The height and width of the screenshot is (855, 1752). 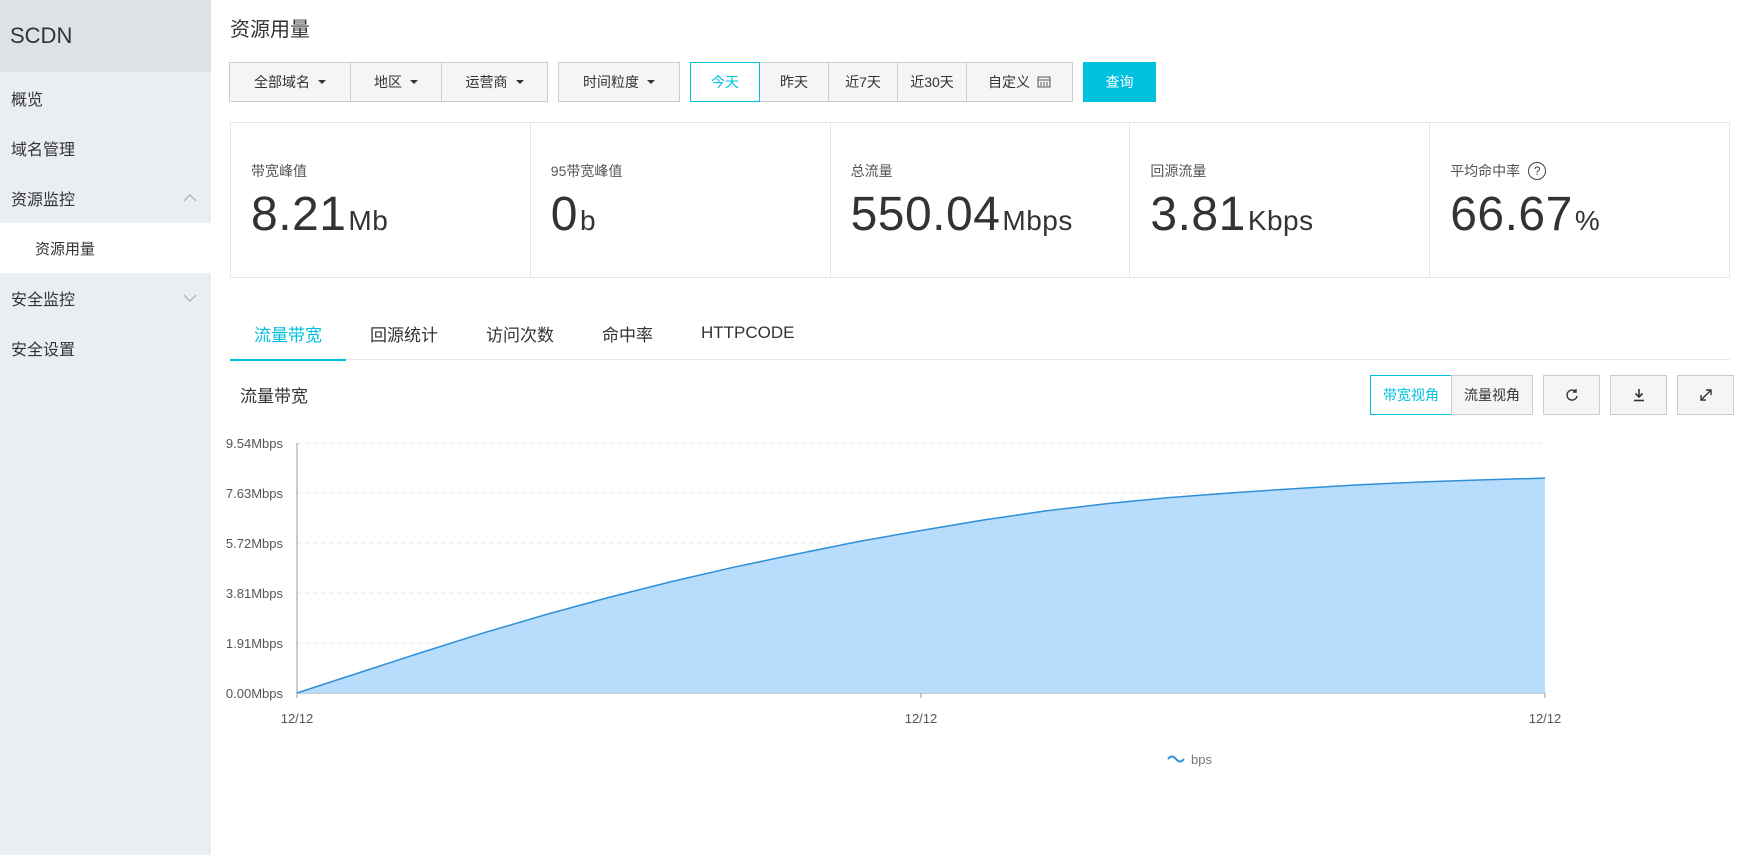 What do you see at coordinates (980, 333) in the screenshot?
I see `tab-bar: 流量带宽 回源统计 访问次数 命中率 HTTPCODE` at bounding box center [980, 333].